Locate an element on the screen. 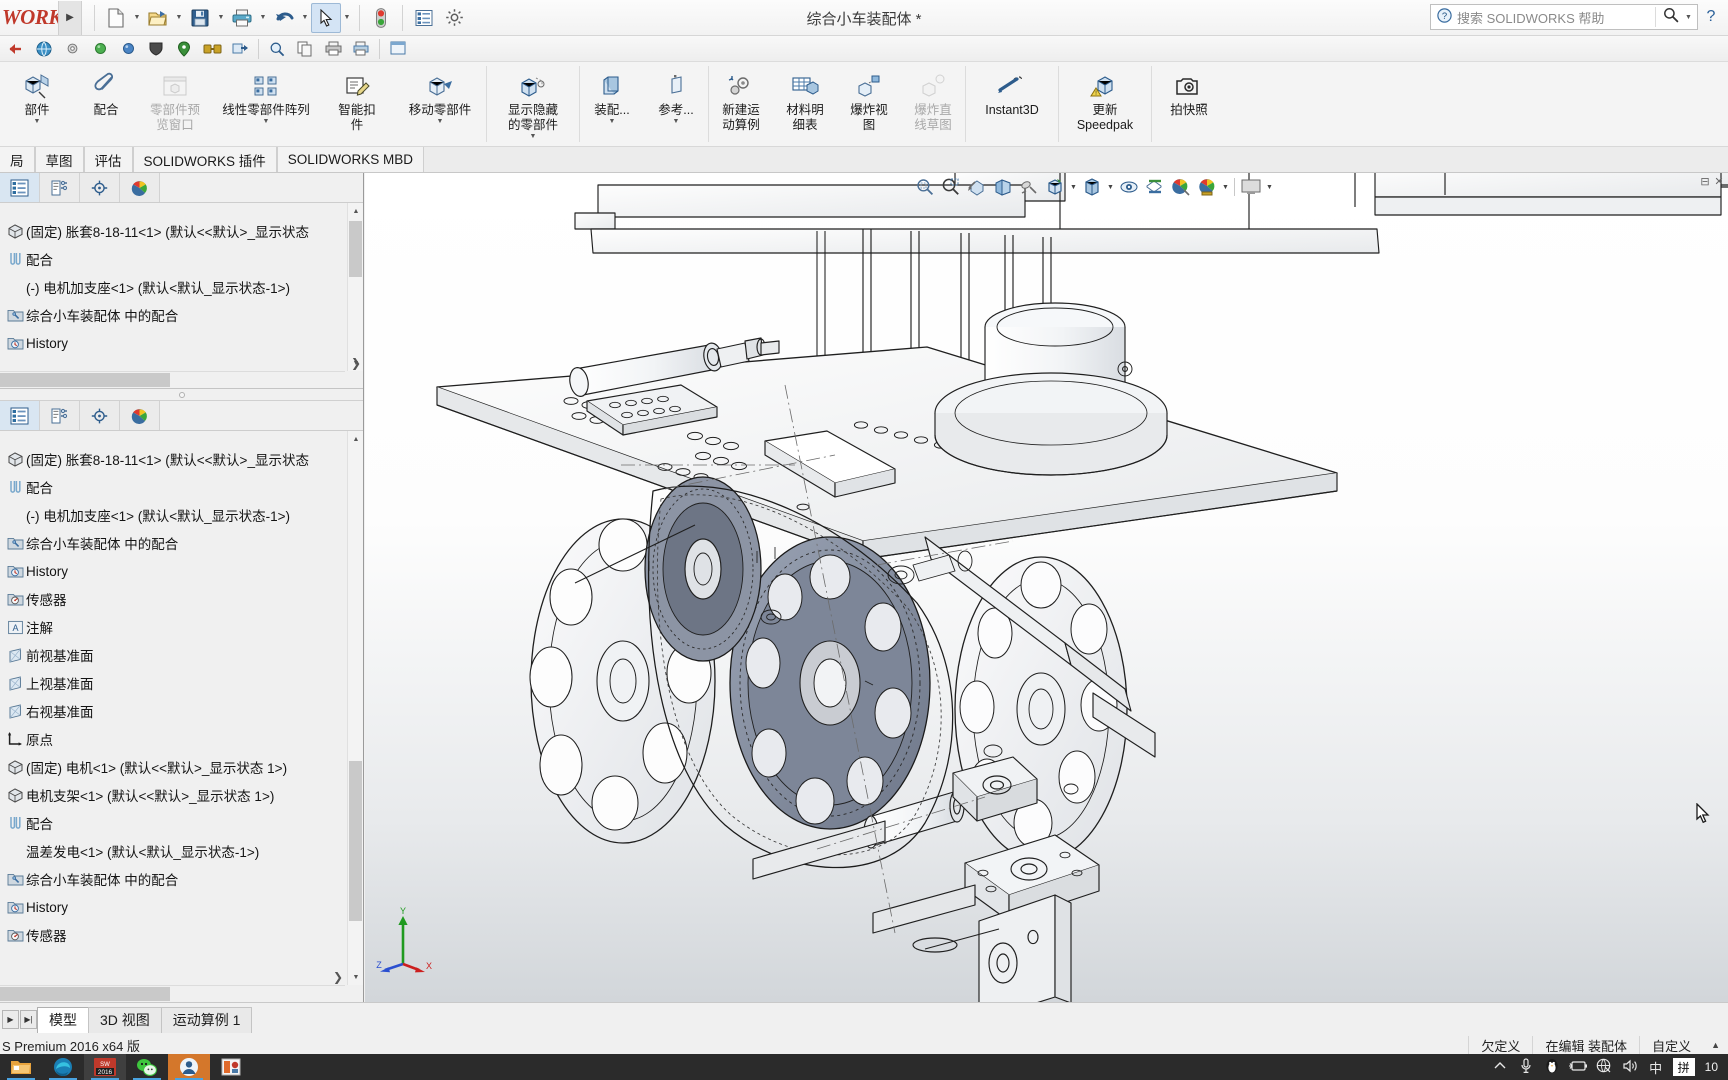 Image resolution: width=1728 pixels, height=1080 pixels. section-view-icon is located at coordinates (1003, 187).